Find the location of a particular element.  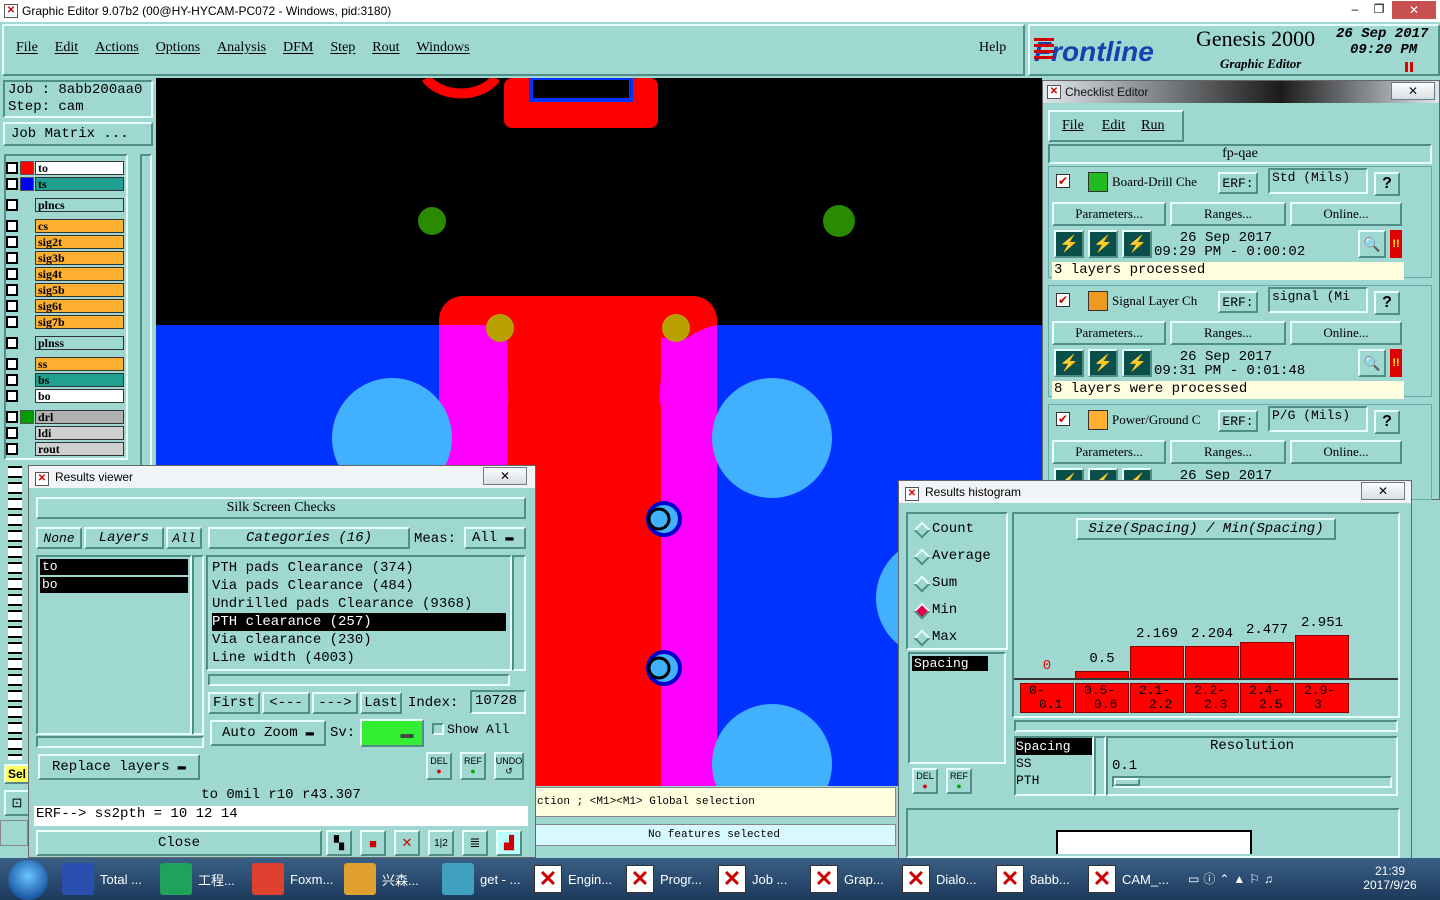

layer-name: to is located at coordinates (79, 167).